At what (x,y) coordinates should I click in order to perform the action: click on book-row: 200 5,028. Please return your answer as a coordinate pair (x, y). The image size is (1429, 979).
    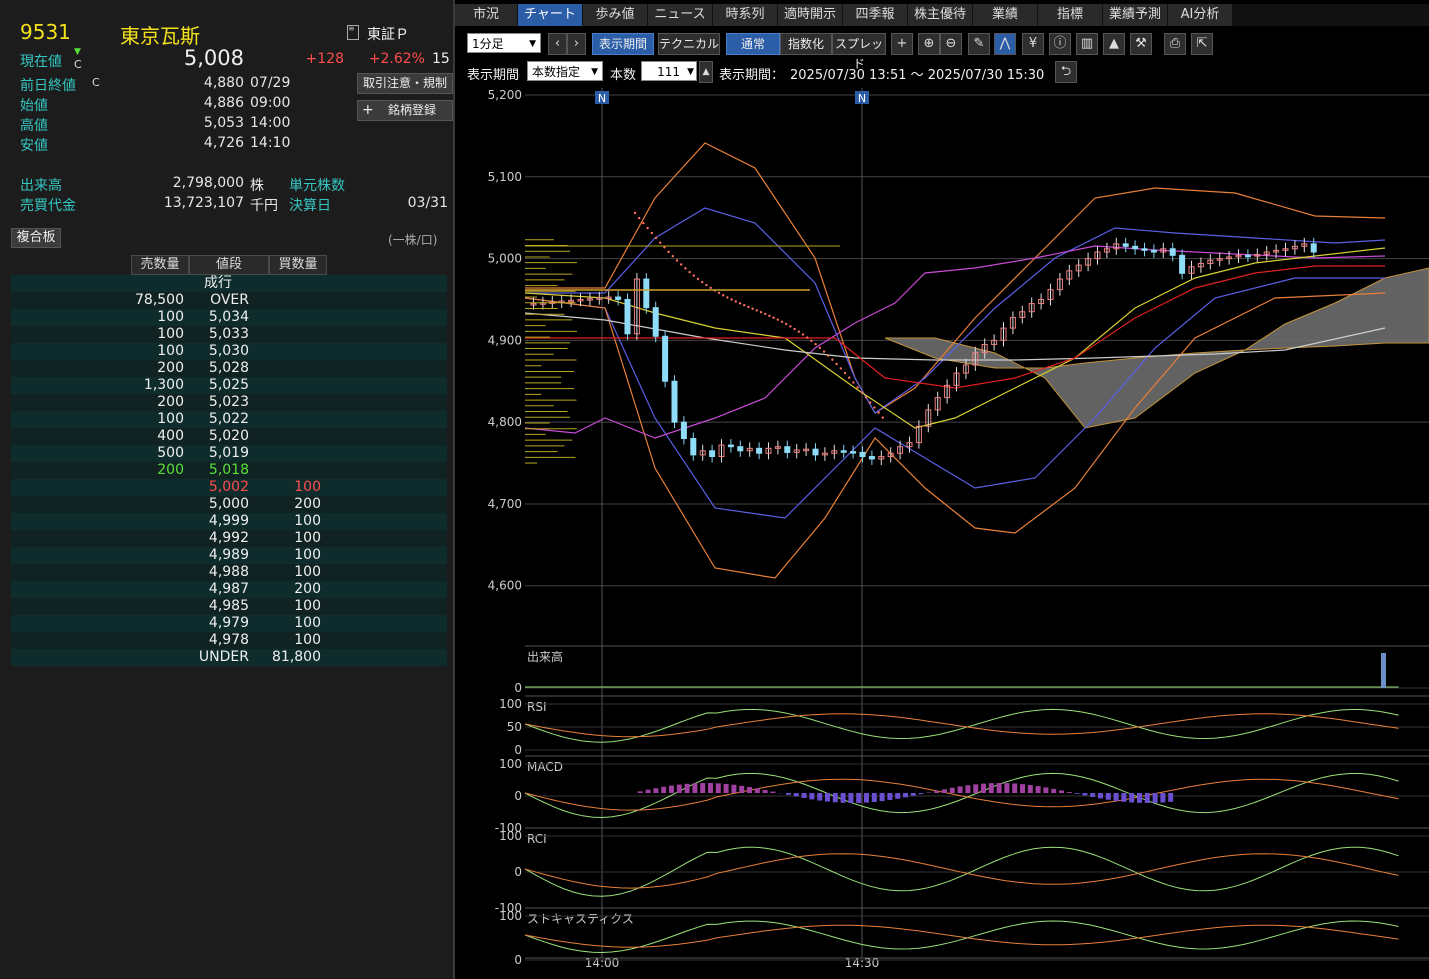
    Looking at the image, I should click on (229, 368).